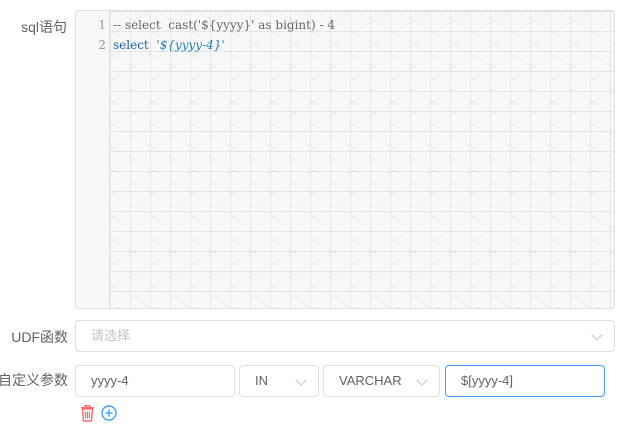  Describe the element at coordinates (345, 336) in the screenshot. I see `udf-select: 请选择` at that location.